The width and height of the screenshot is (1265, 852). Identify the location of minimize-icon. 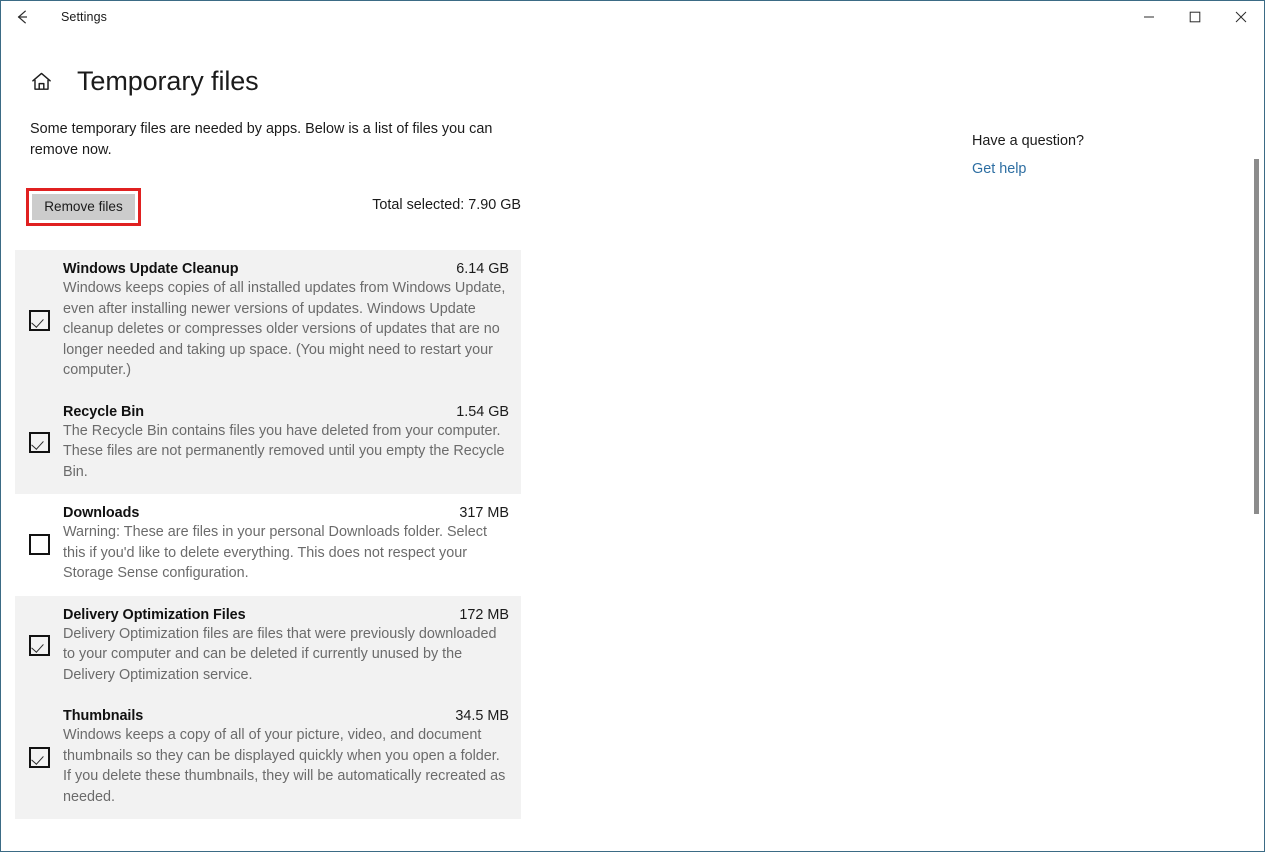
(1149, 17).